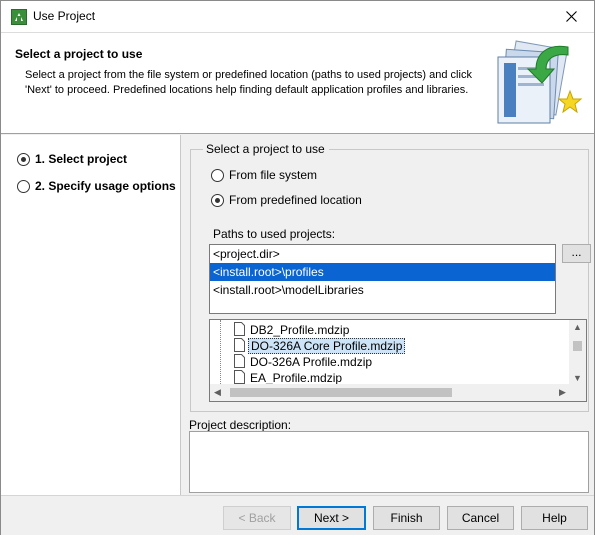 The image size is (595, 535). I want to click on use-project-wizard-graphic, so click(540, 82).